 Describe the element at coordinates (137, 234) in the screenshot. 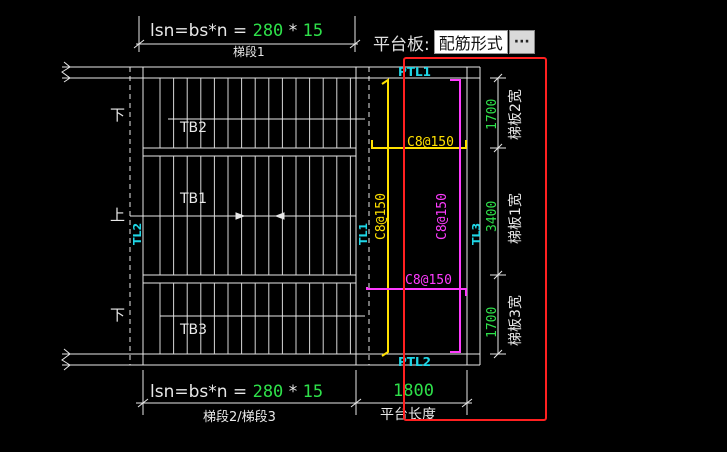

I see `beam-label-tl2: TL2` at that location.